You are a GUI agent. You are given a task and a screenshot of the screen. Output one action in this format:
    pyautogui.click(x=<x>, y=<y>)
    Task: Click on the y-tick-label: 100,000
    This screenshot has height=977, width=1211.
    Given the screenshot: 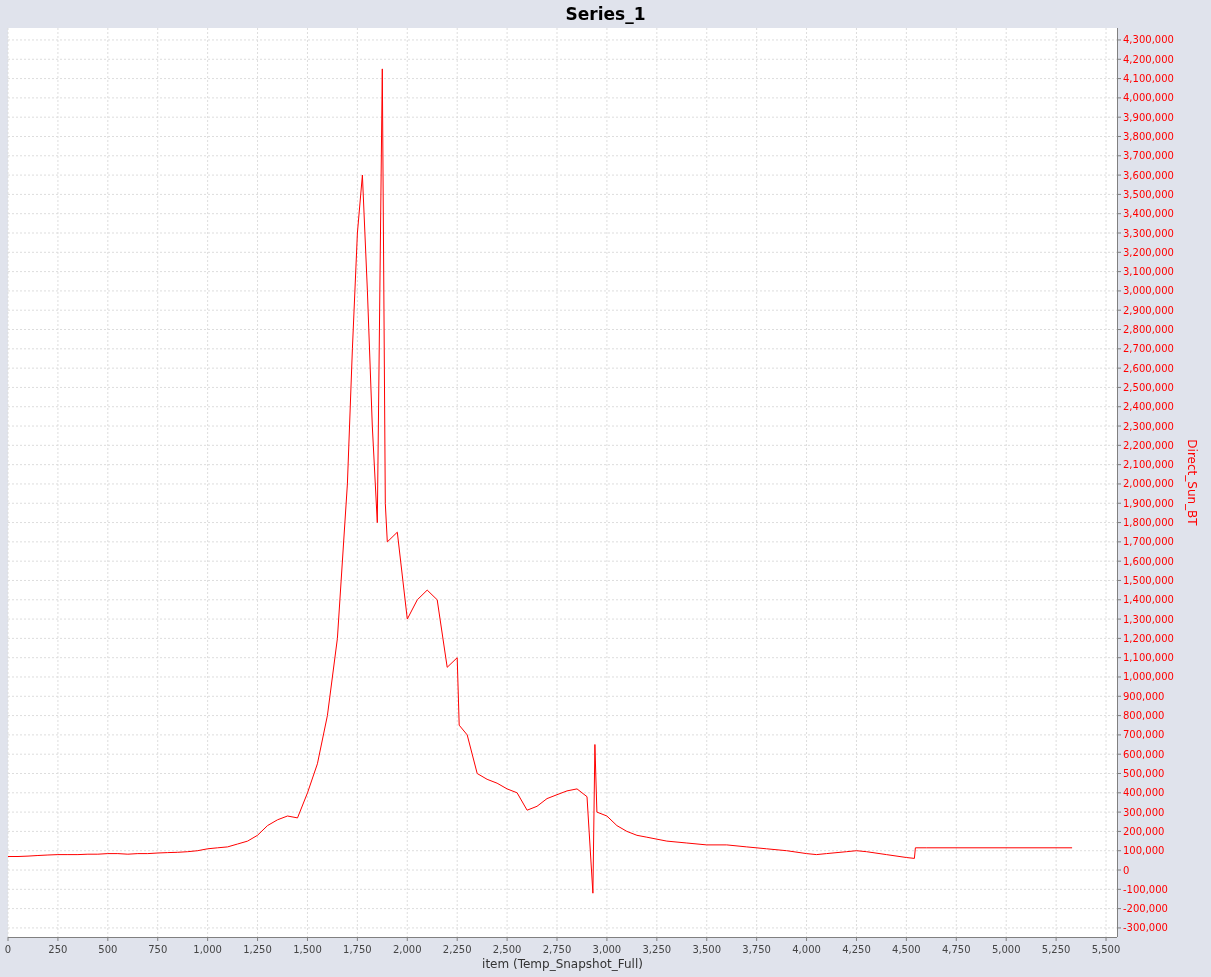 What is the action you would take?
    pyautogui.click(x=1144, y=851)
    